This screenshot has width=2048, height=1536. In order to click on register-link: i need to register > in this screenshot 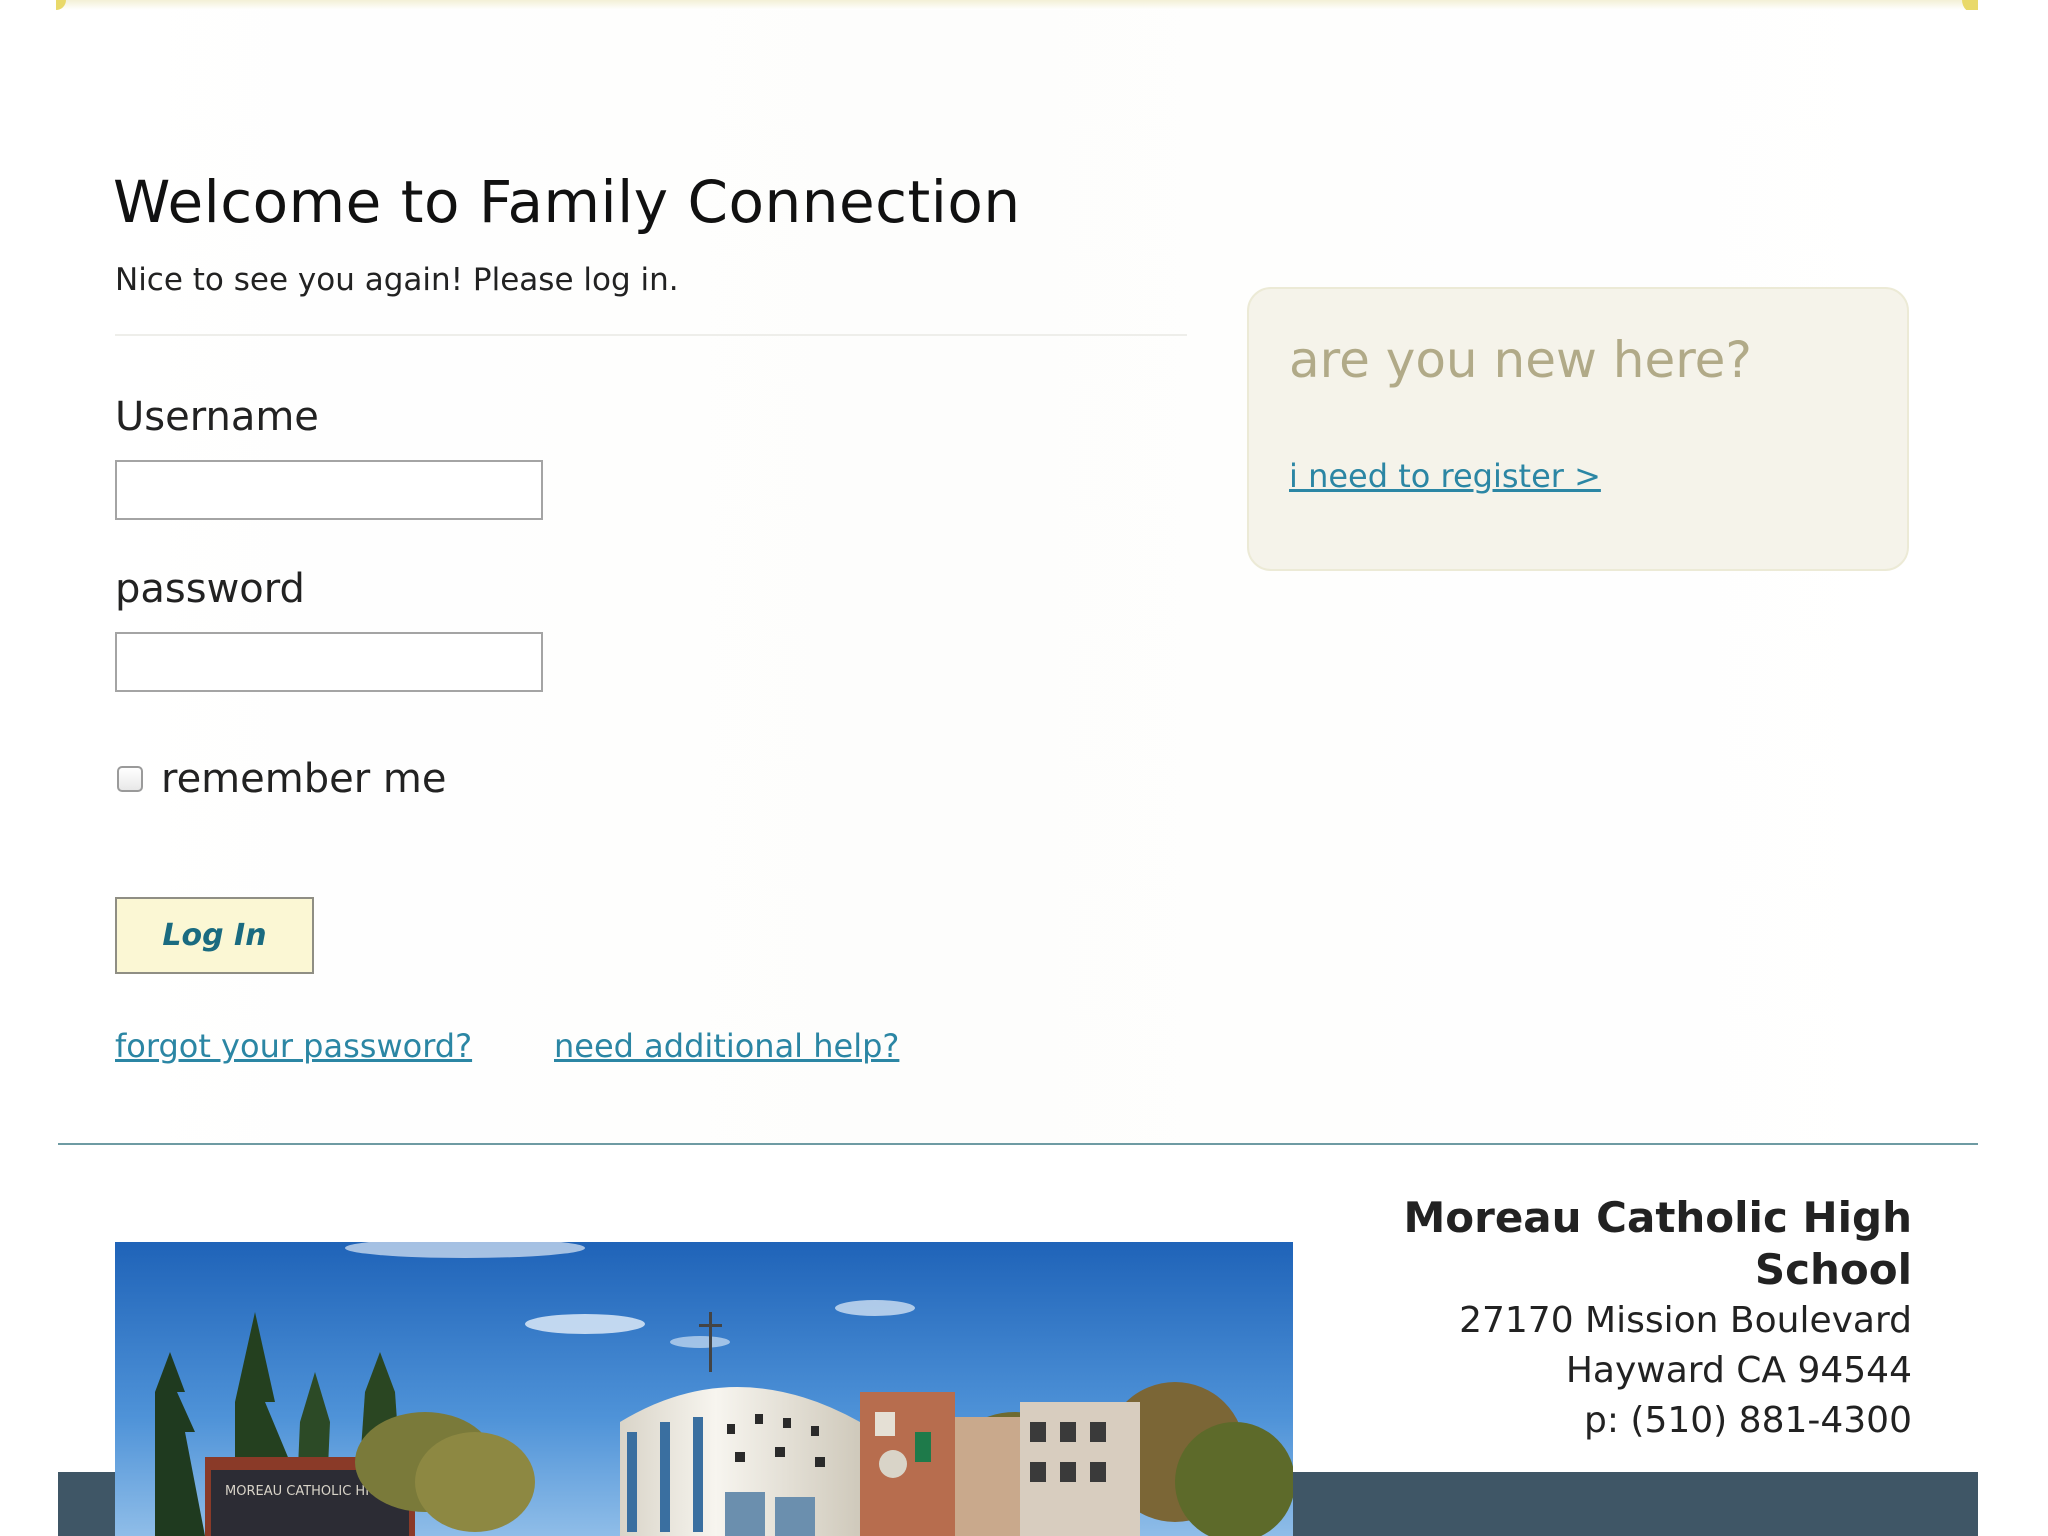, I will do `click(1445, 476)`.